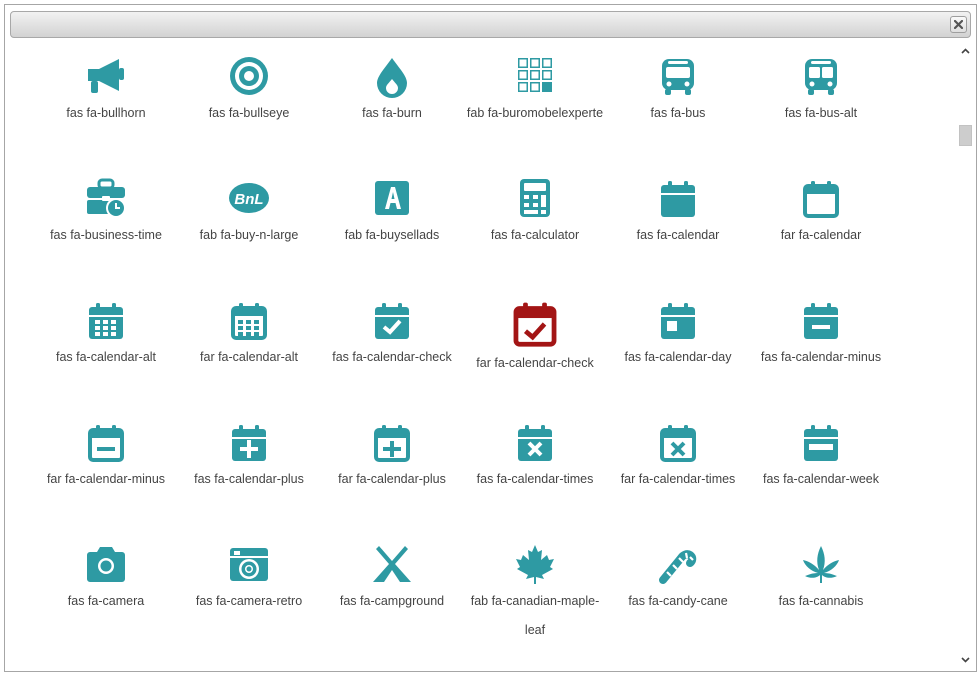 The width and height of the screenshot is (980, 675). Describe the element at coordinates (821, 479) in the screenshot. I see `icon-label: fas fa-calendar-week` at that location.